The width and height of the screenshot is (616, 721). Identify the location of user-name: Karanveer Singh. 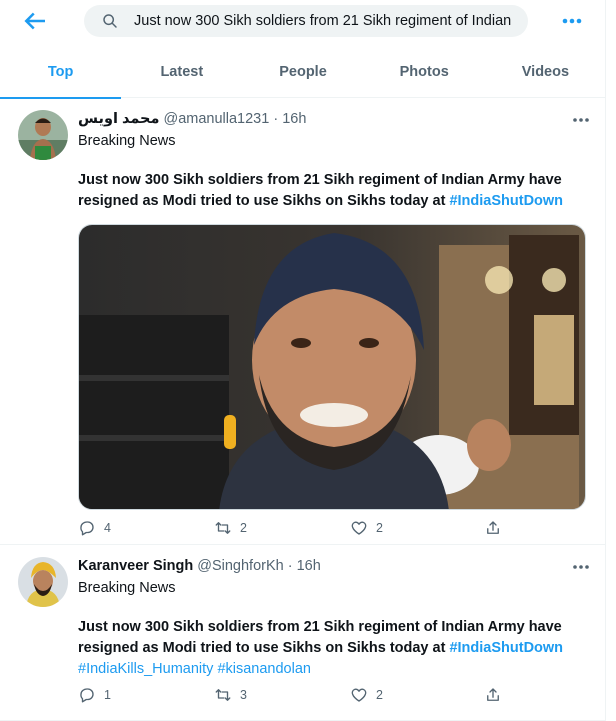
(135, 566).